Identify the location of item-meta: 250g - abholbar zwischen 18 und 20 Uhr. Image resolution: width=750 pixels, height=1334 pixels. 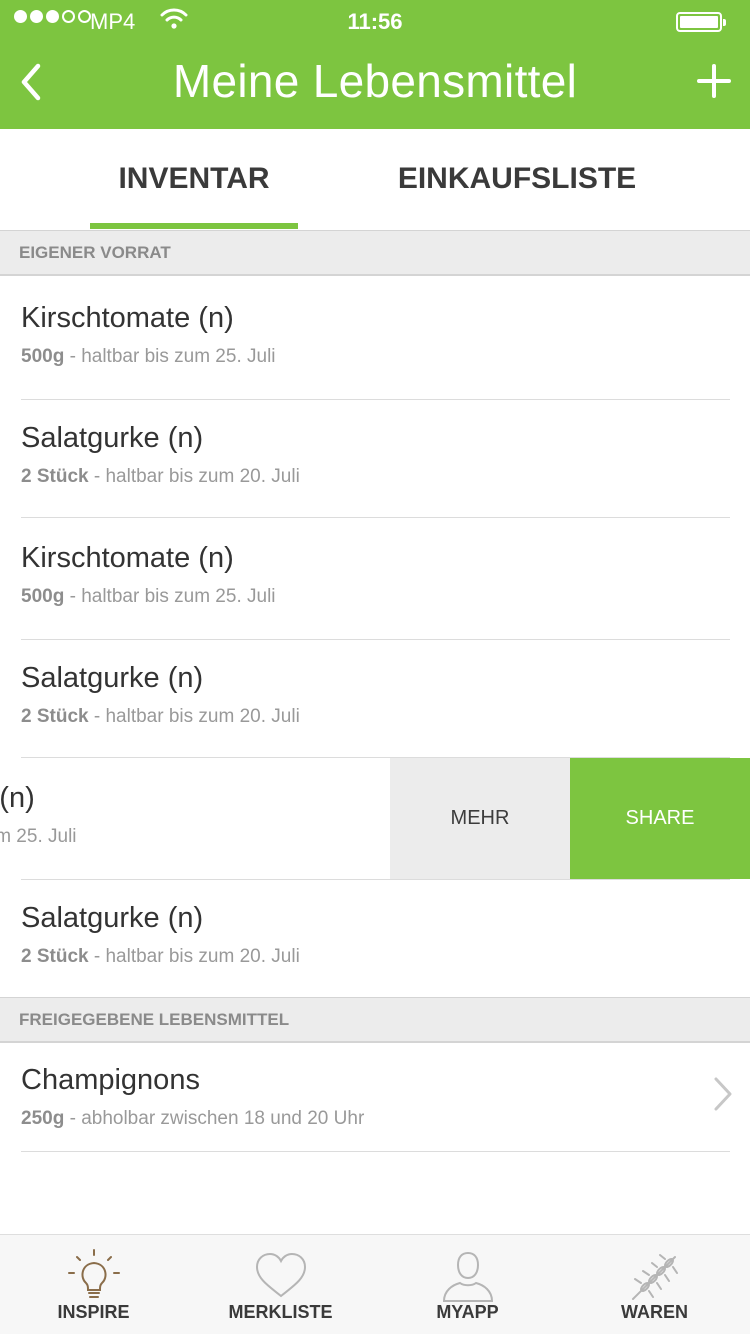
(193, 1118).